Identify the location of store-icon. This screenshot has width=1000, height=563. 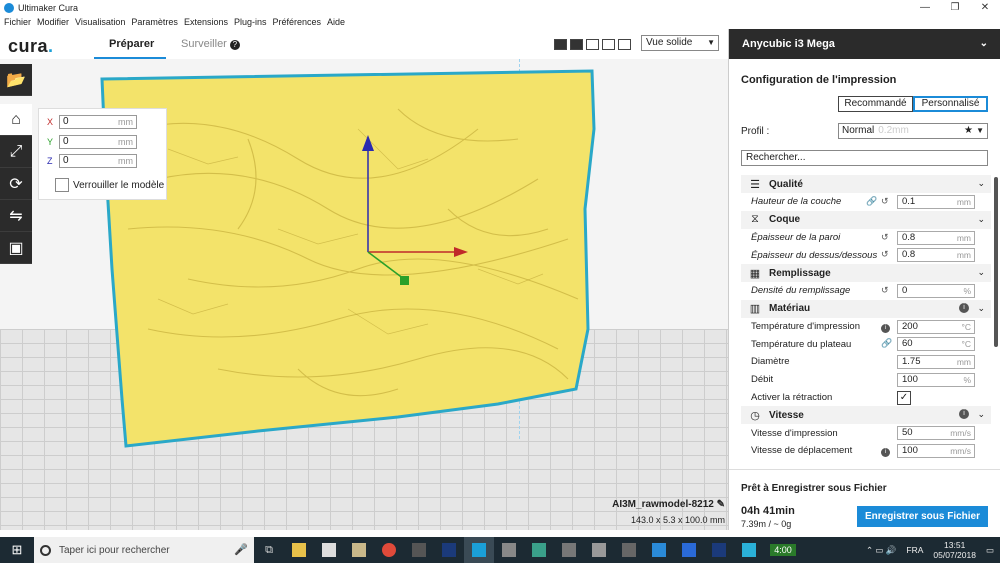
(329, 550).